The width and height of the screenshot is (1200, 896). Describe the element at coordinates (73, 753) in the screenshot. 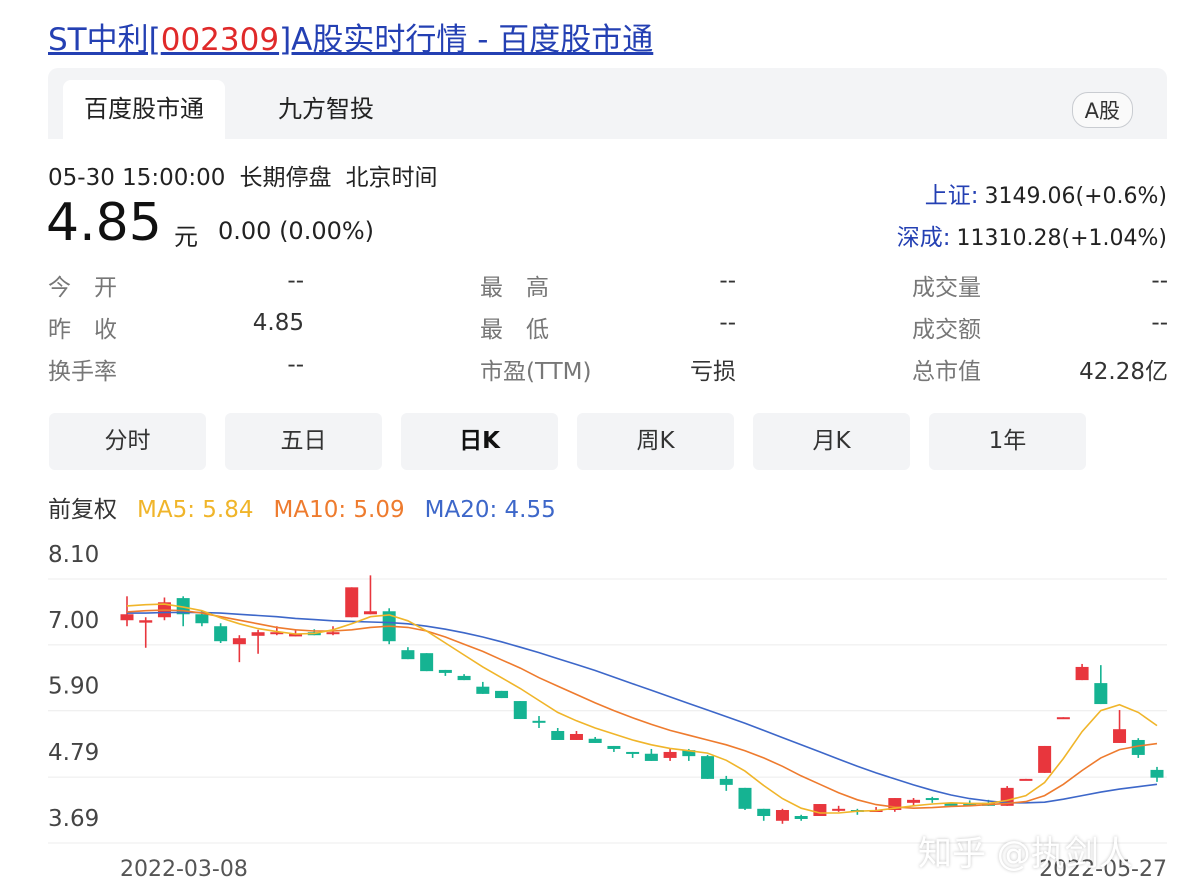

I see `y-tick-label: 4.79` at that location.